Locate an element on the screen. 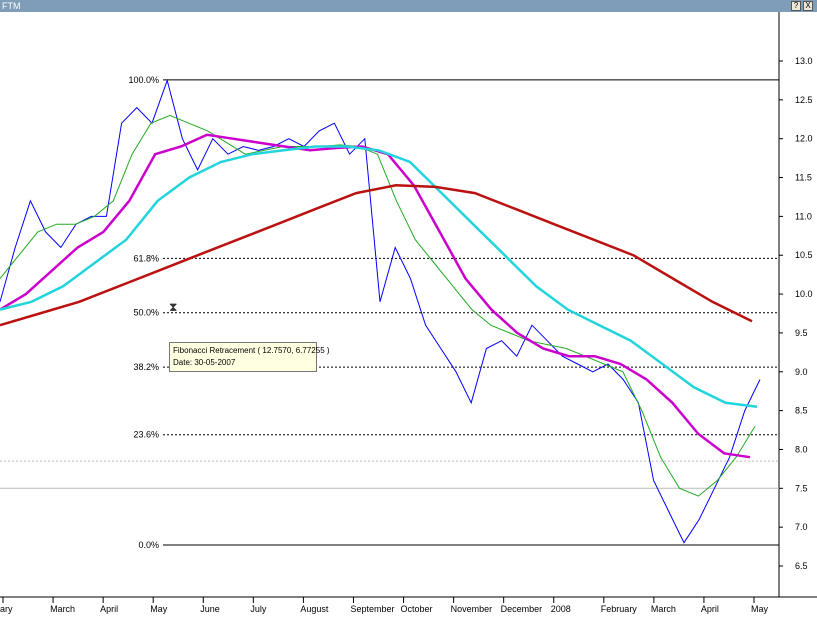 Image resolution: width=817 pixels, height=622 pixels. y-tick-label: 7.5 is located at coordinates (801, 488).